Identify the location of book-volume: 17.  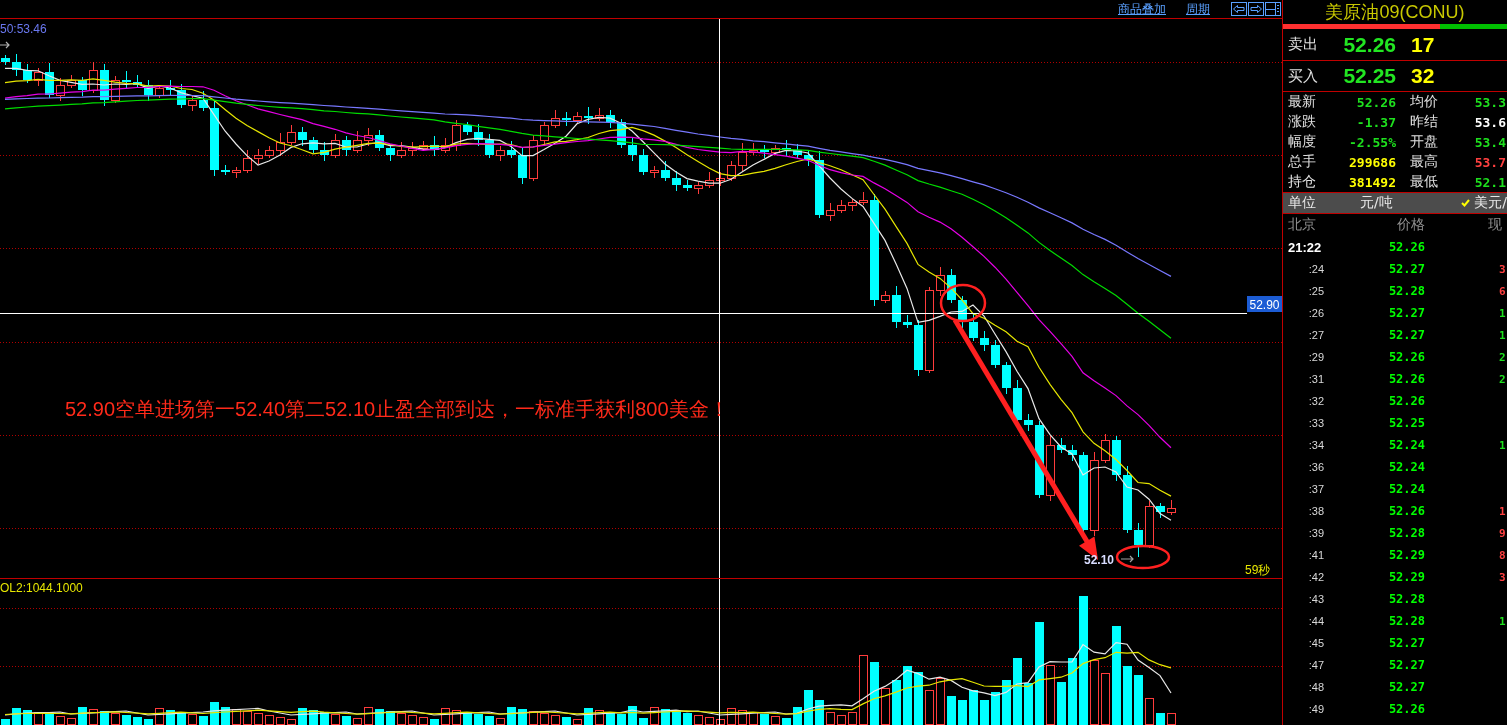
(1423, 44).